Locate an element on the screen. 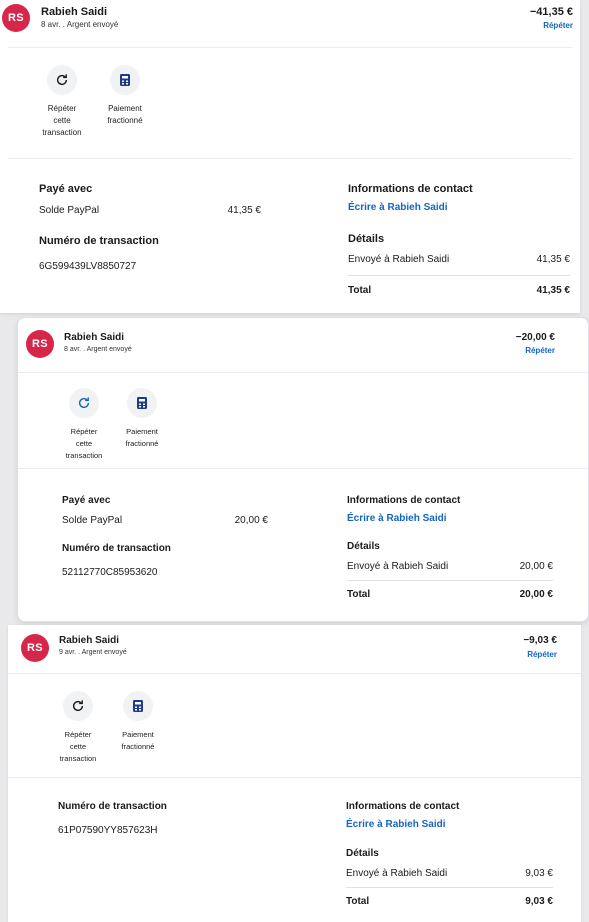  transaction-amount: −20,00 € is located at coordinates (535, 337).